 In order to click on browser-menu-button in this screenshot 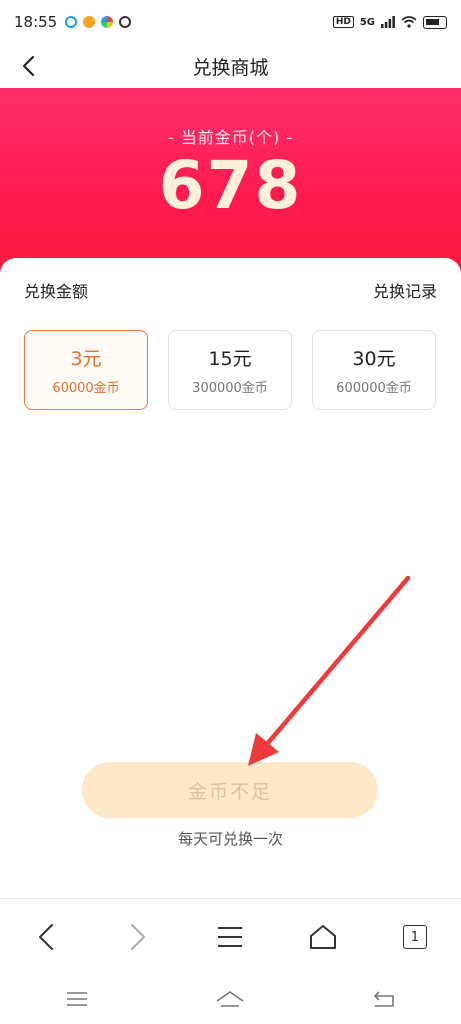, I will do `click(230, 937)`.